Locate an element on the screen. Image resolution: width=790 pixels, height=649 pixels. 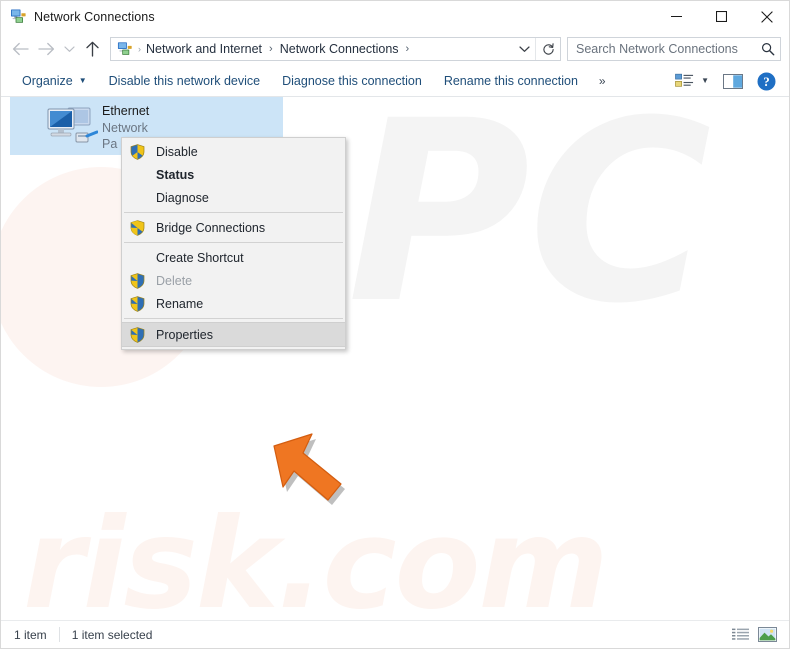
change-view-icon: ▼ is located at coordinates (692, 81).